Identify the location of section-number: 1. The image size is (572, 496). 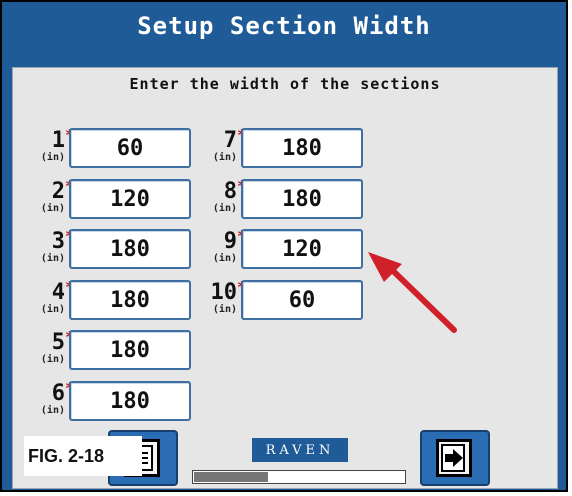
(58, 140).